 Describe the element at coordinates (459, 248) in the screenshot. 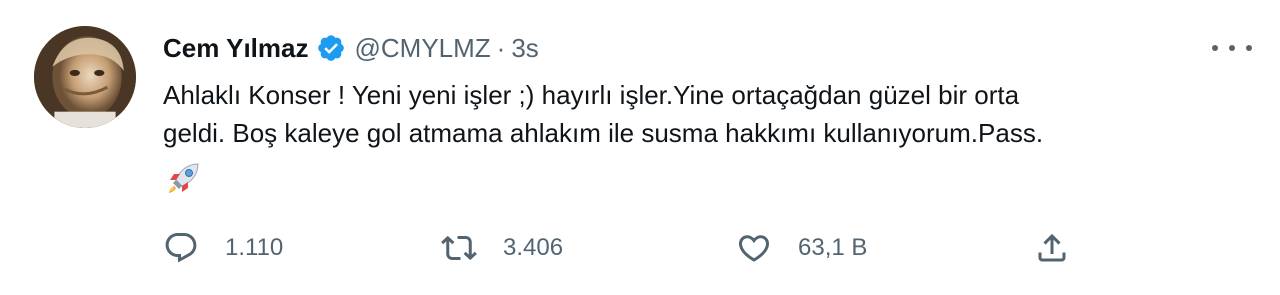

I see `retweet-icon` at that location.